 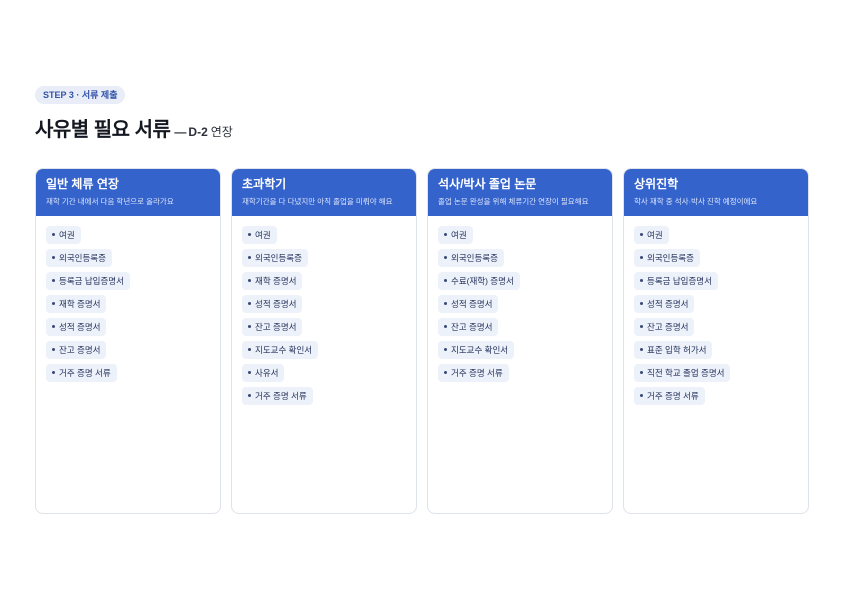 I want to click on card-title: 일반 체류 연장, so click(x=82, y=184).